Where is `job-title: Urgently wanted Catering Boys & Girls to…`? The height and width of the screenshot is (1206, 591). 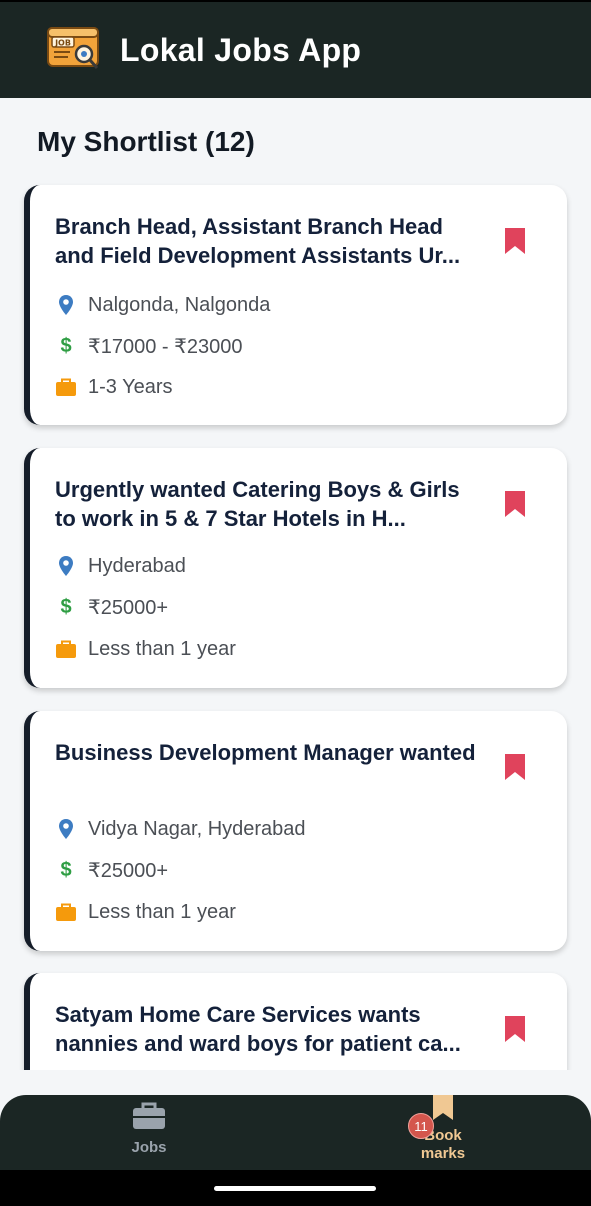
job-title: Urgently wanted Catering Boys & Girls to… is located at coordinates (257, 504).